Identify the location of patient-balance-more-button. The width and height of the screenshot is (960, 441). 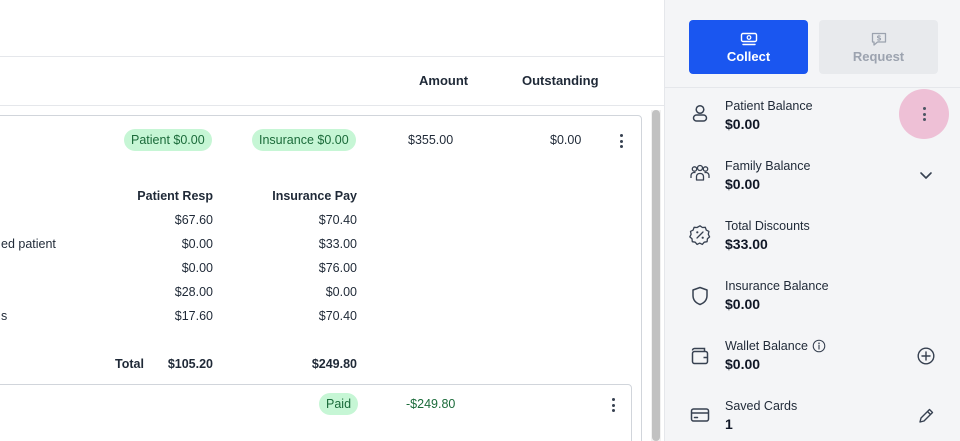
(924, 114).